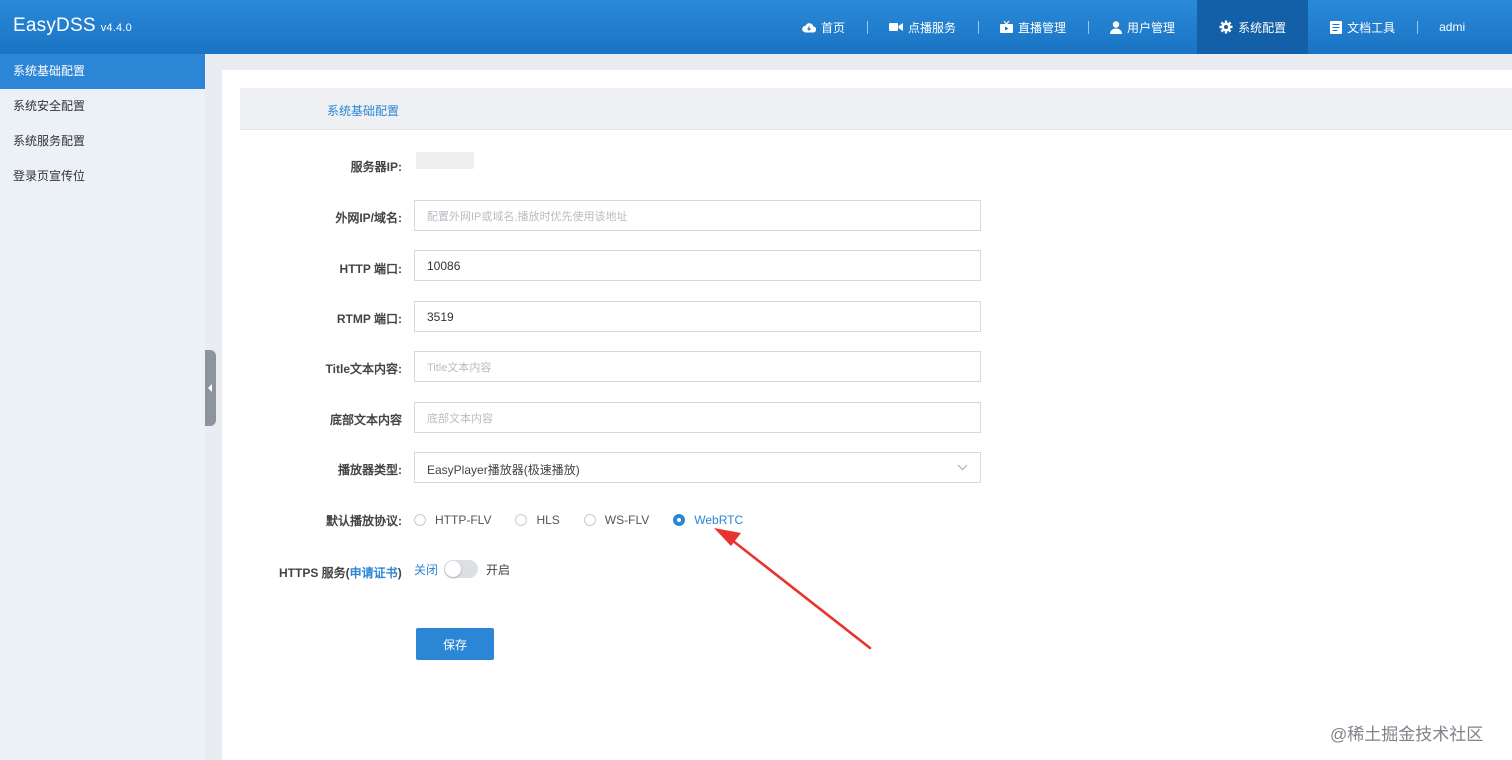  I want to click on rtmp-port-input, so click(697, 316).